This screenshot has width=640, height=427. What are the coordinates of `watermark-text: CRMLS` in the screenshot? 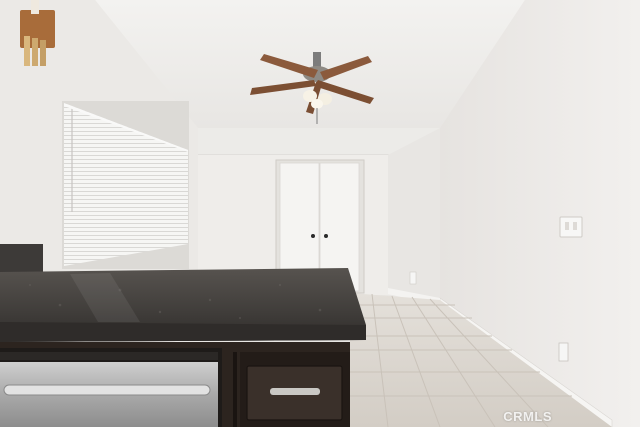 It's located at (527, 416).